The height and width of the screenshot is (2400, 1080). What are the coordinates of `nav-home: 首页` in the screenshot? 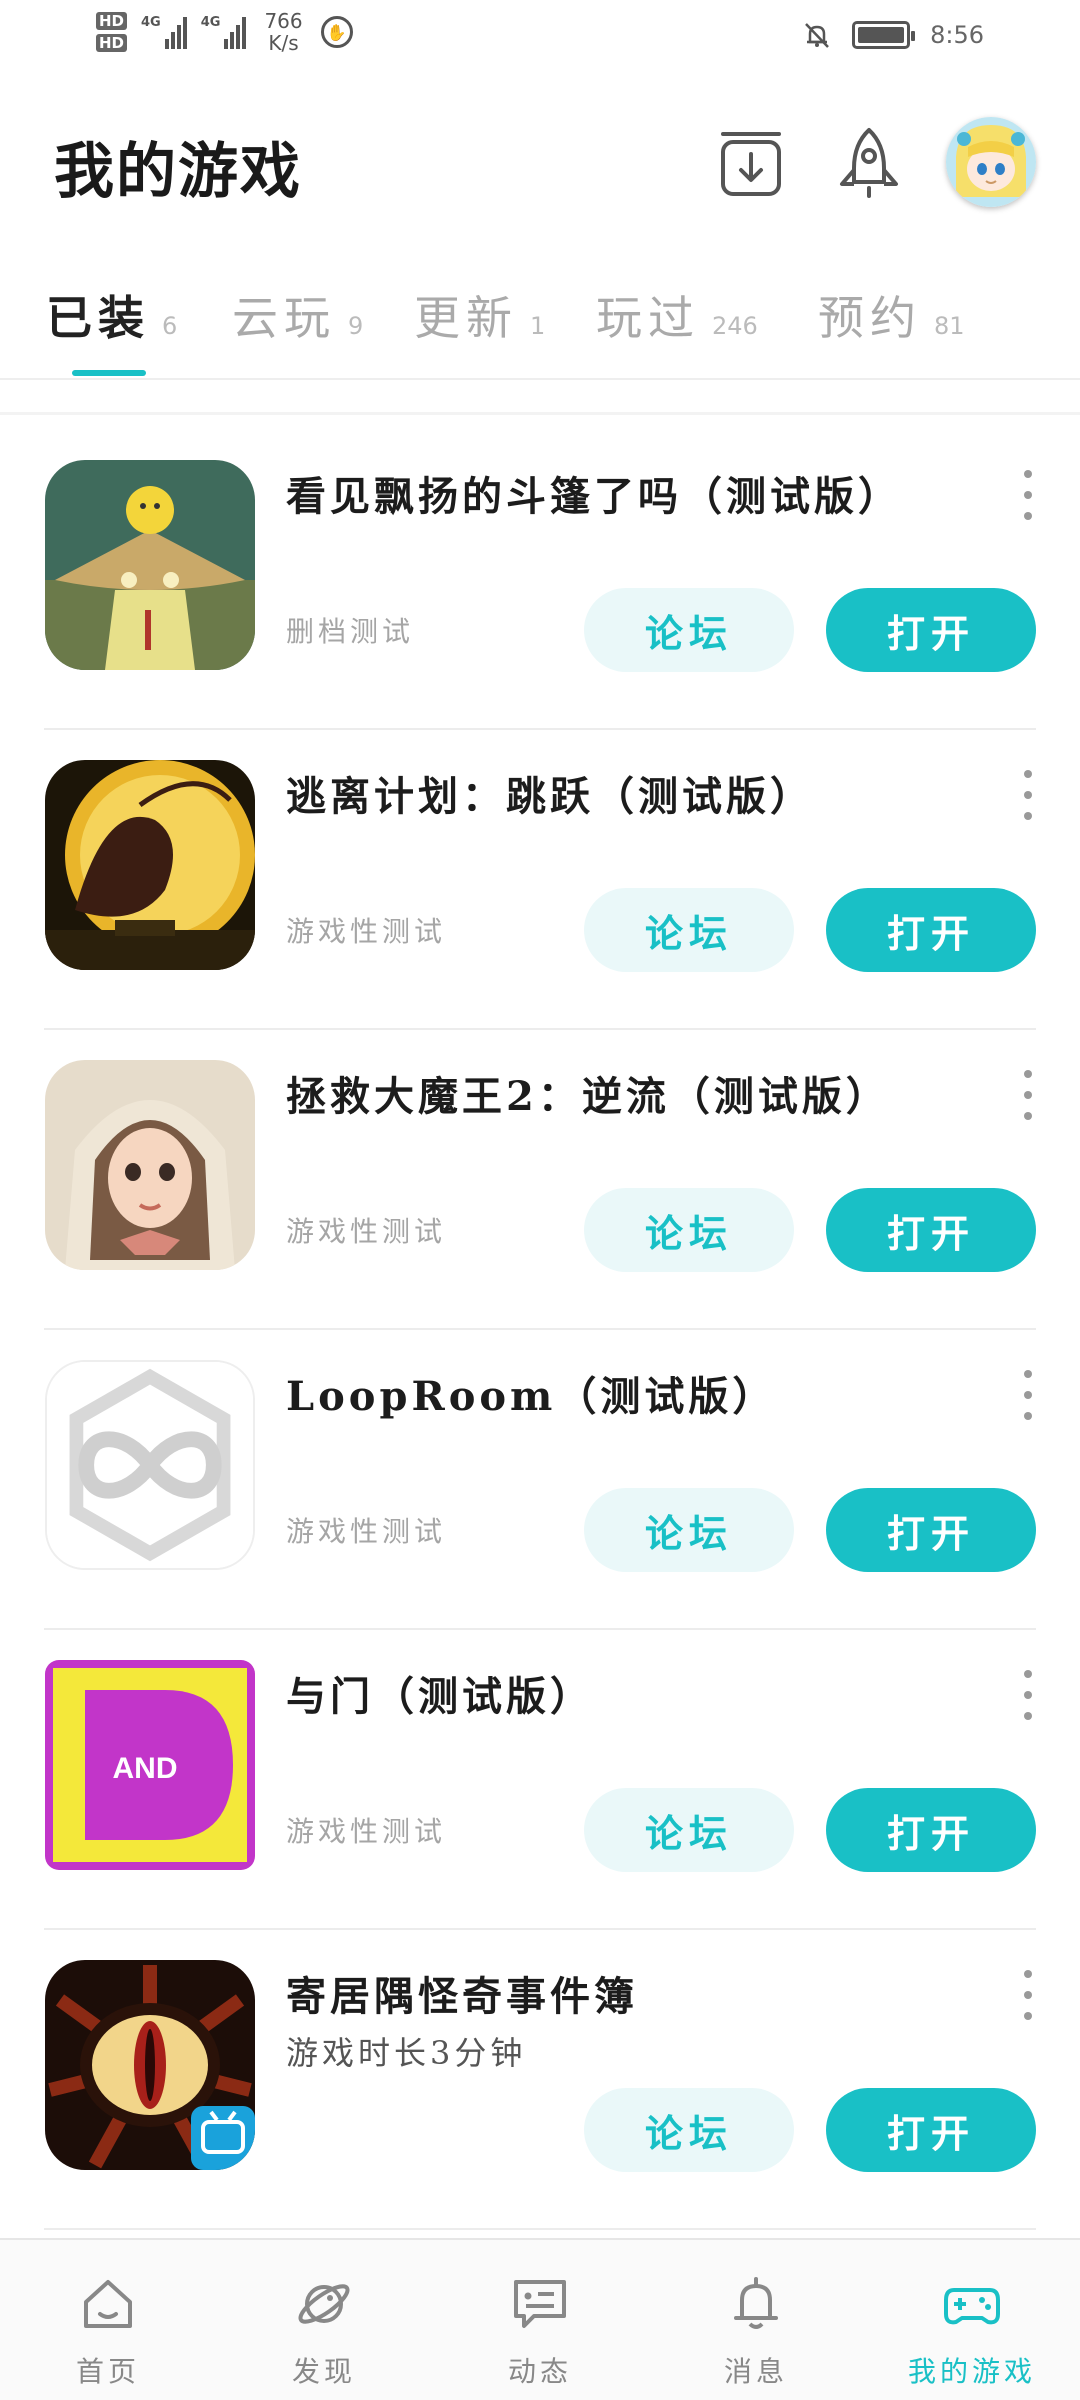 It's located at (108, 2320).